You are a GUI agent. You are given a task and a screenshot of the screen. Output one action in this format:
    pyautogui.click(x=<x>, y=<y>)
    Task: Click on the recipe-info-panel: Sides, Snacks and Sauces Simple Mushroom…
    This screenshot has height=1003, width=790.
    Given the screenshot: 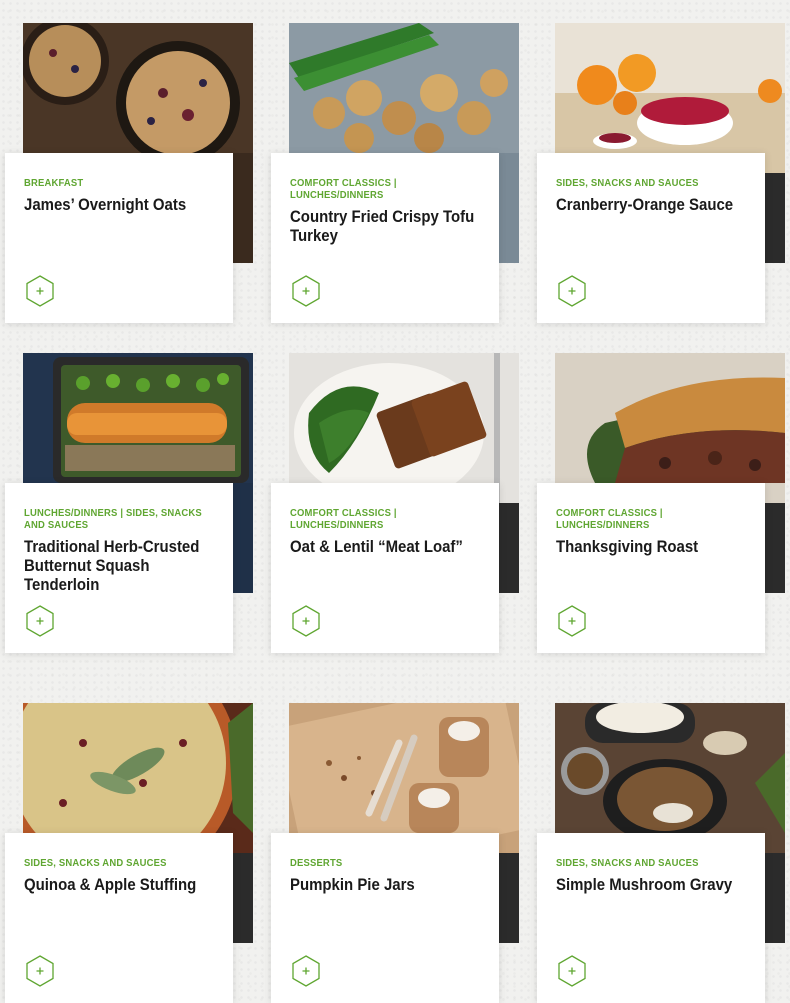 What is the action you would take?
    pyautogui.click(x=651, y=918)
    